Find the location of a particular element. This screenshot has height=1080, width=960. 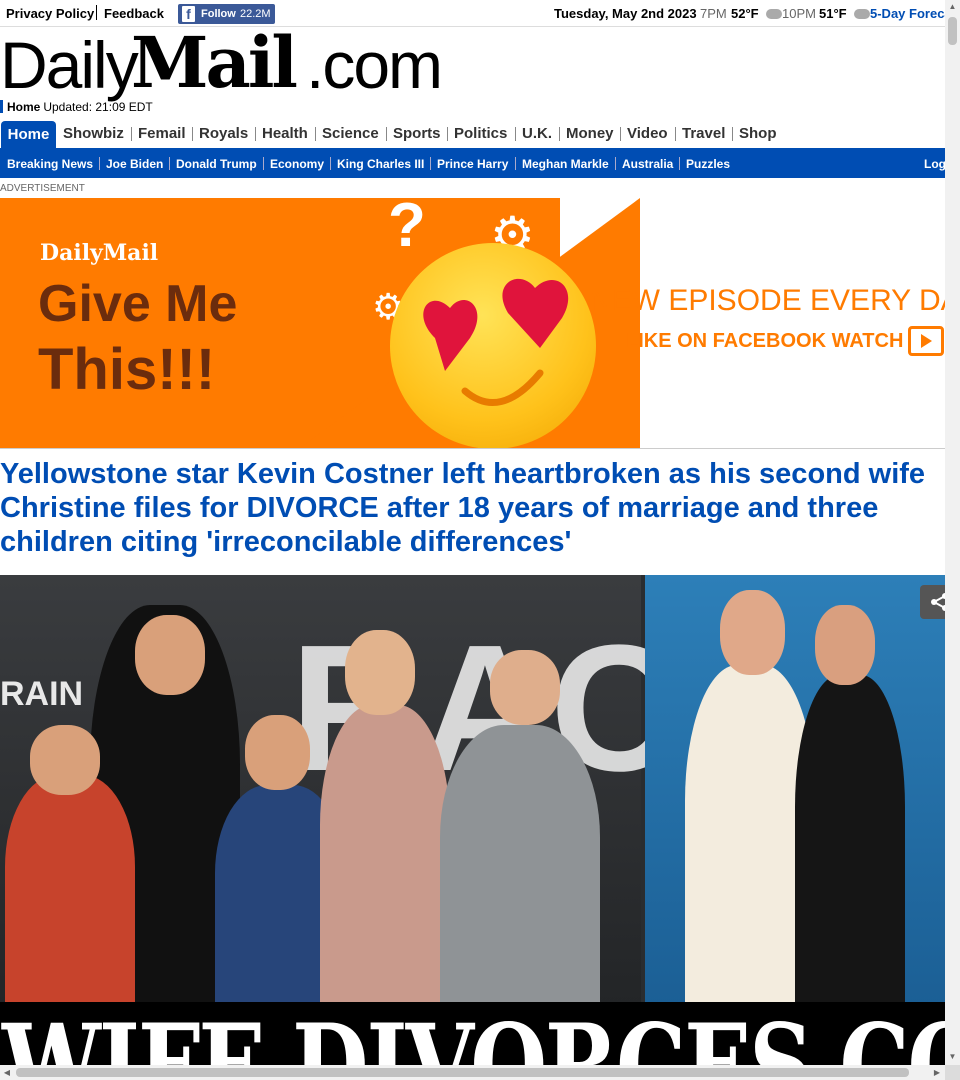

photo-couple is located at coordinates (795, 790).